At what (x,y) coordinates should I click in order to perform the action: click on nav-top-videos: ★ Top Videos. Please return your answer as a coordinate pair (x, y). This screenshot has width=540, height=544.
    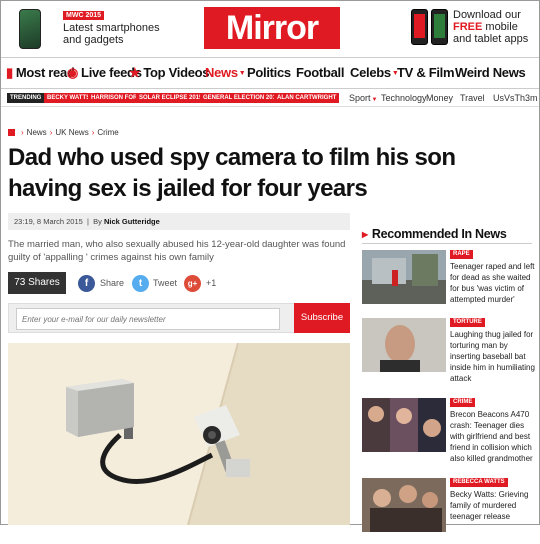
    Looking at the image, I should click on (169, 73).